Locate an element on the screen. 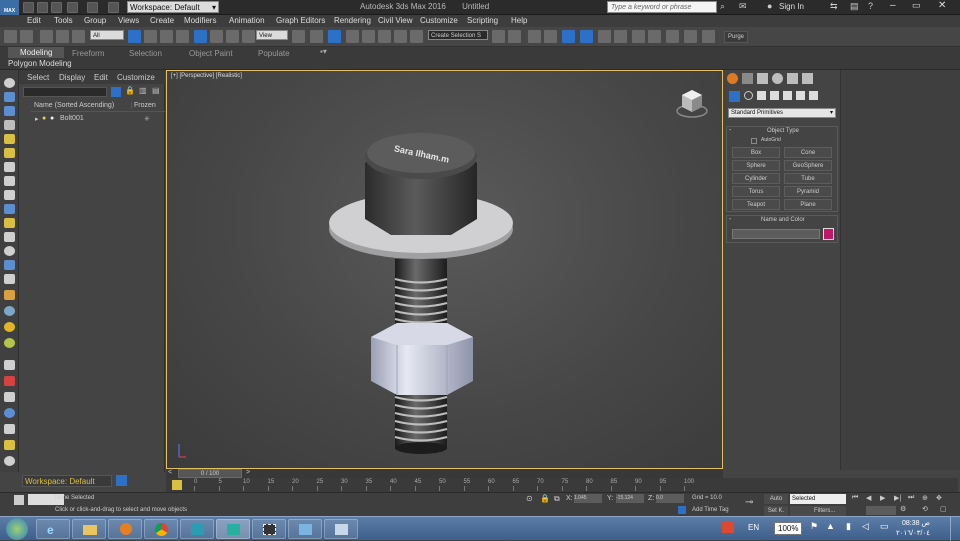 This screenshot has height=541, width=960. render-setup-icon is located at coordinates (638, 36).